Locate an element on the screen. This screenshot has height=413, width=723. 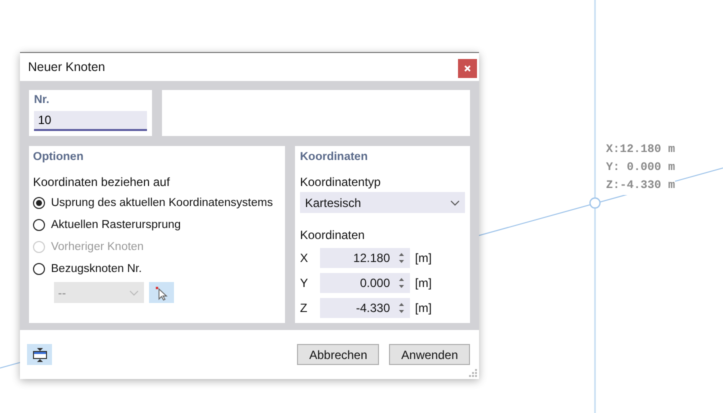
node-marker is located at coordinates (595, 203).